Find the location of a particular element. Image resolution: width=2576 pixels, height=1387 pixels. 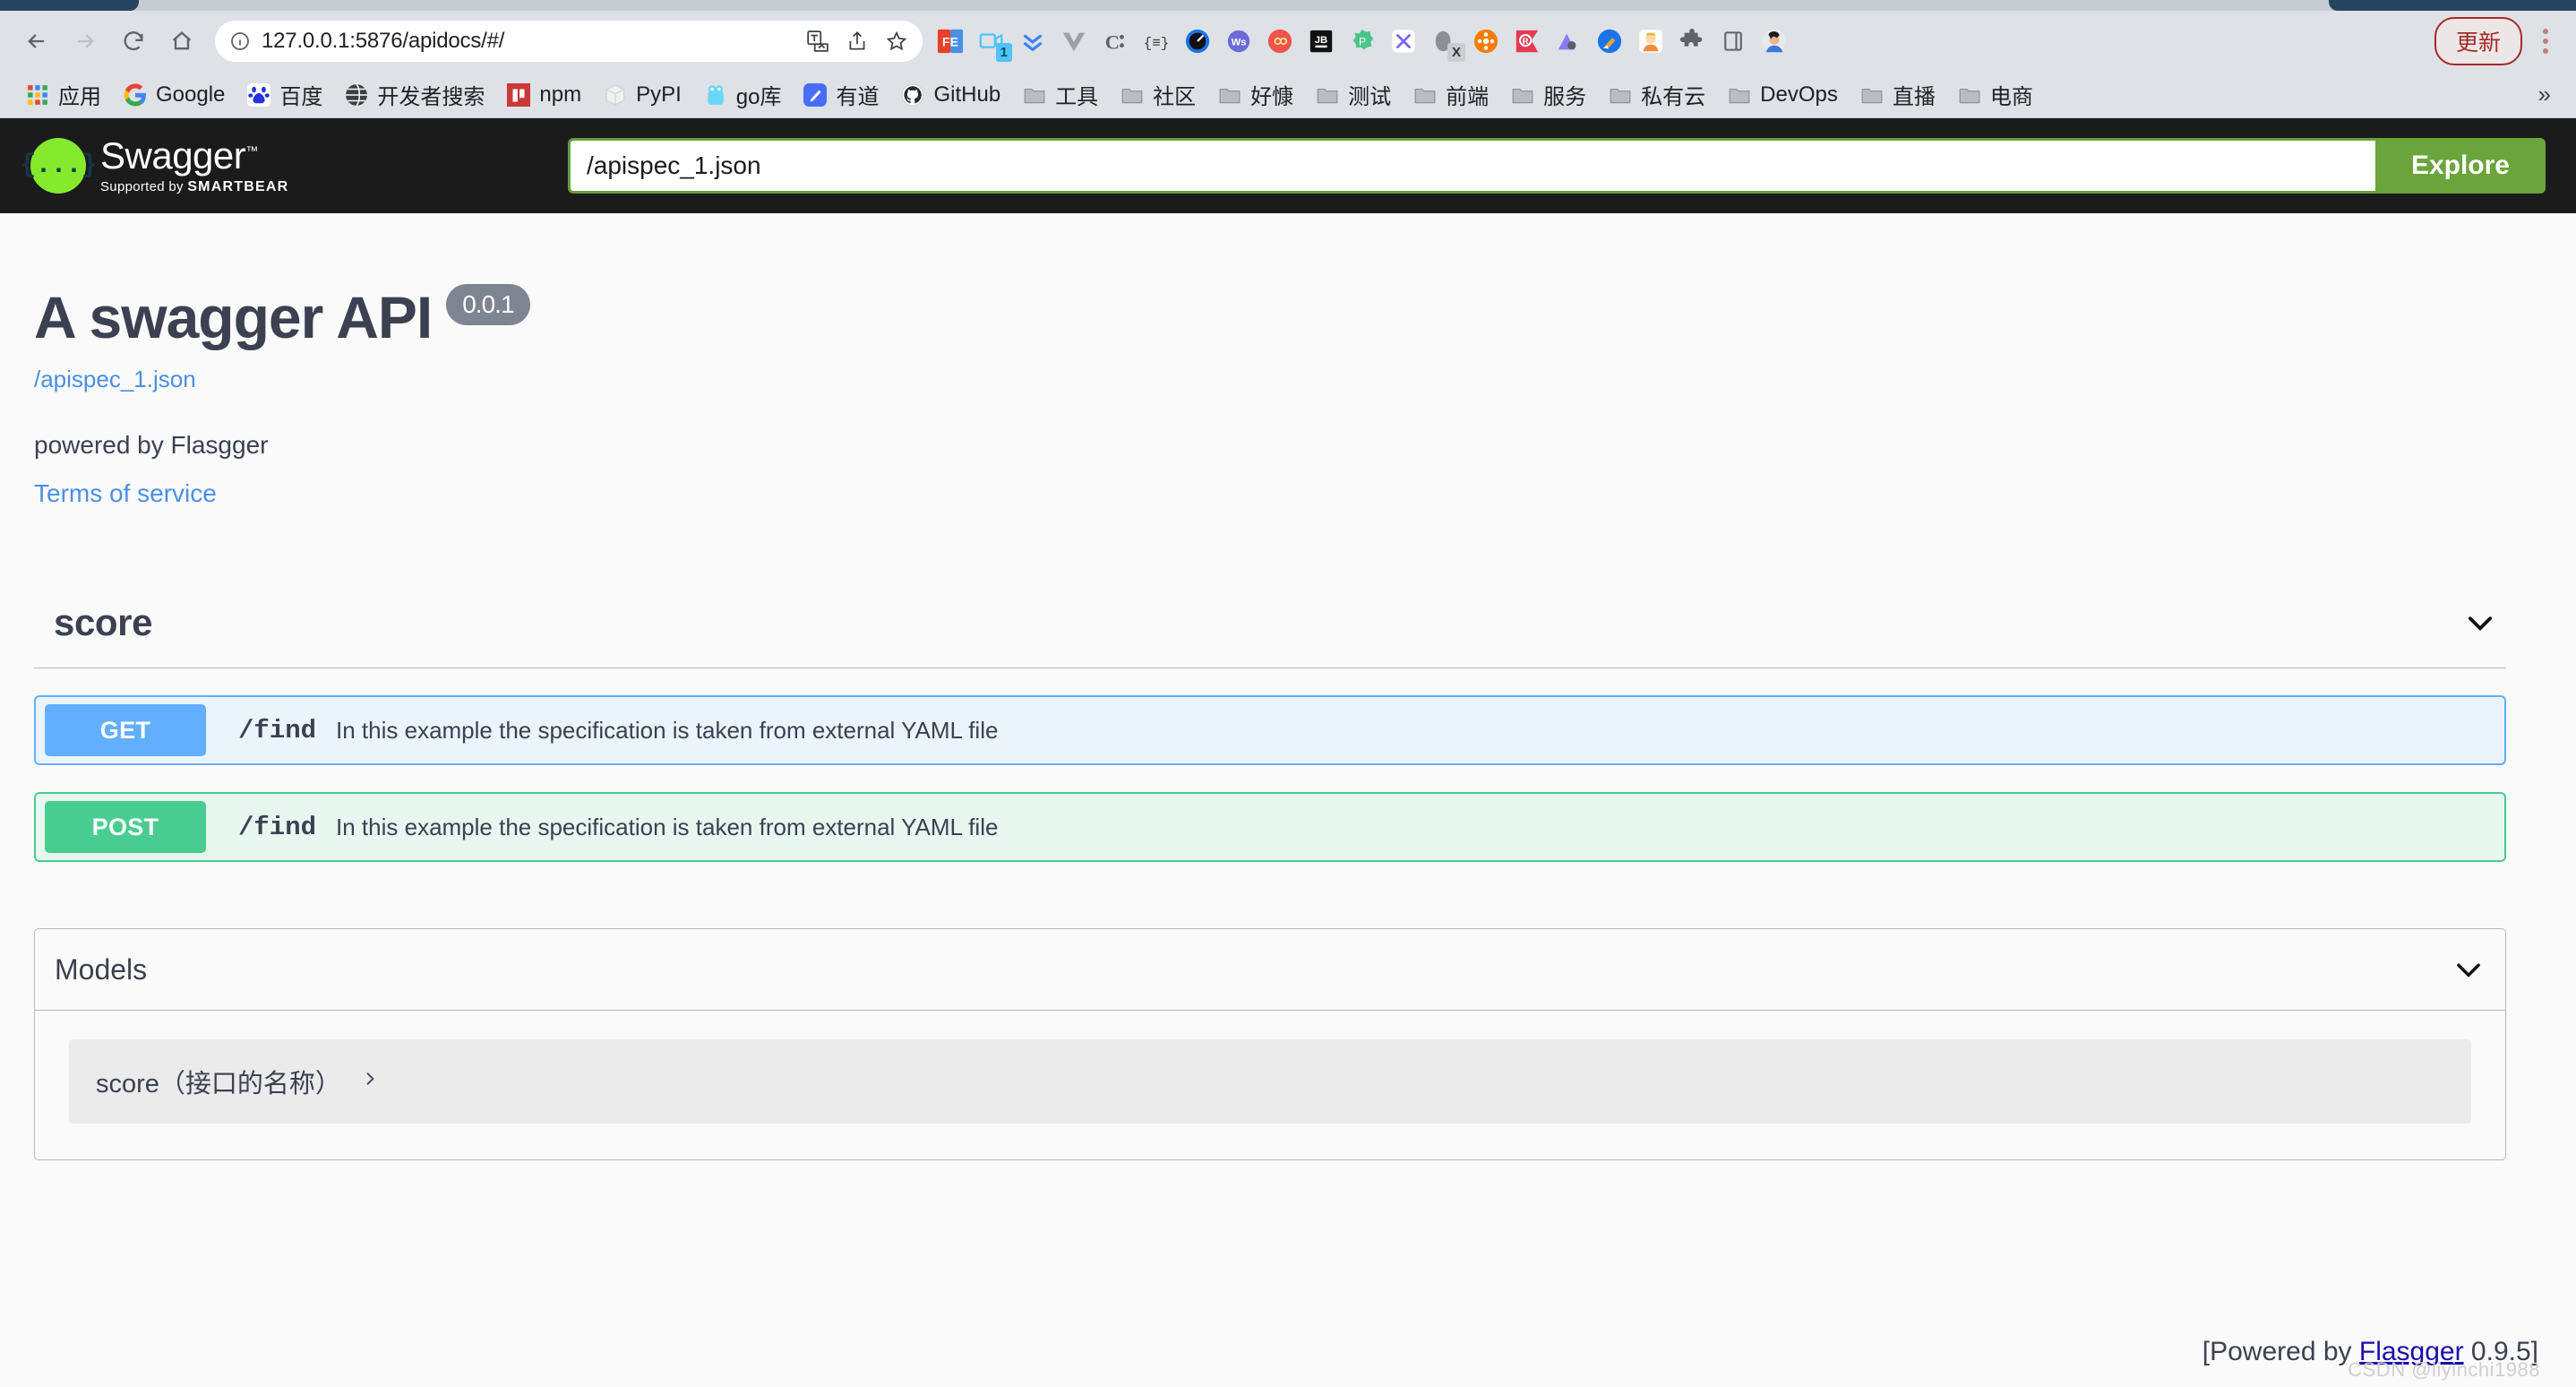

home-button is located at coordinates (182, 41).